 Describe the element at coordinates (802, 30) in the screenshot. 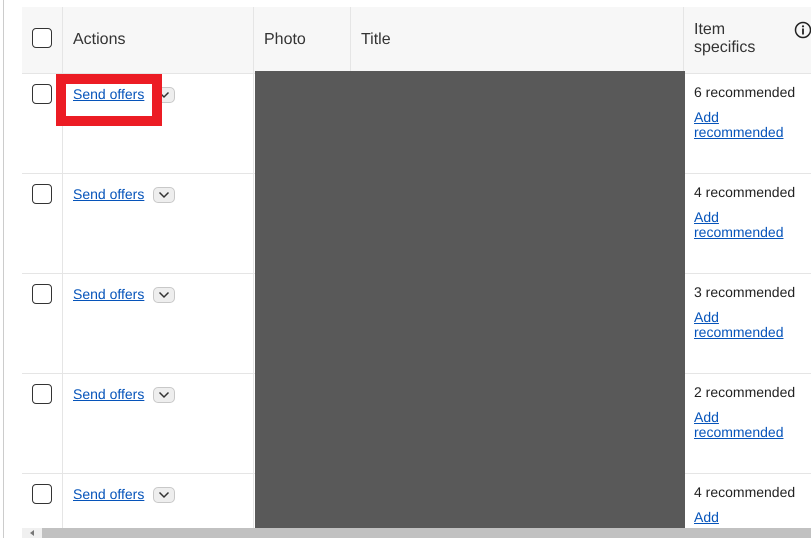

I see `info-icon` at that location.